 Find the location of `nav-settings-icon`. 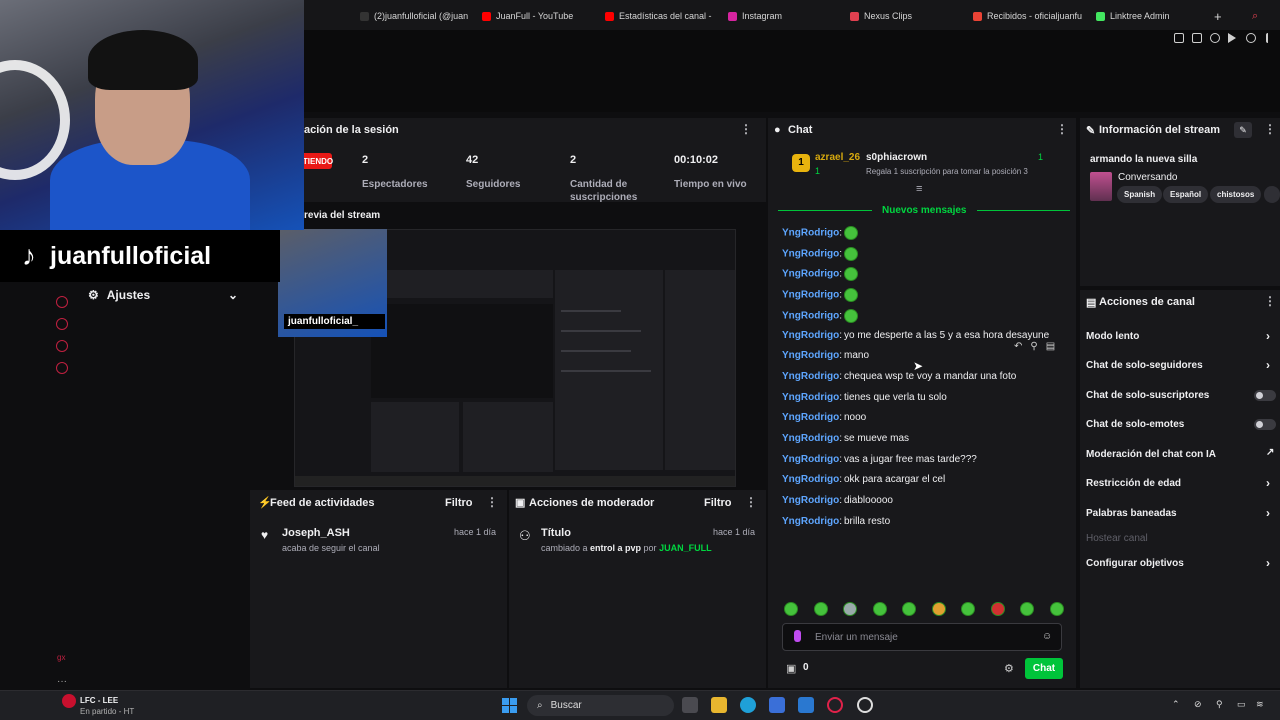

nav-settings-icon is located at coordinates (62, 368).